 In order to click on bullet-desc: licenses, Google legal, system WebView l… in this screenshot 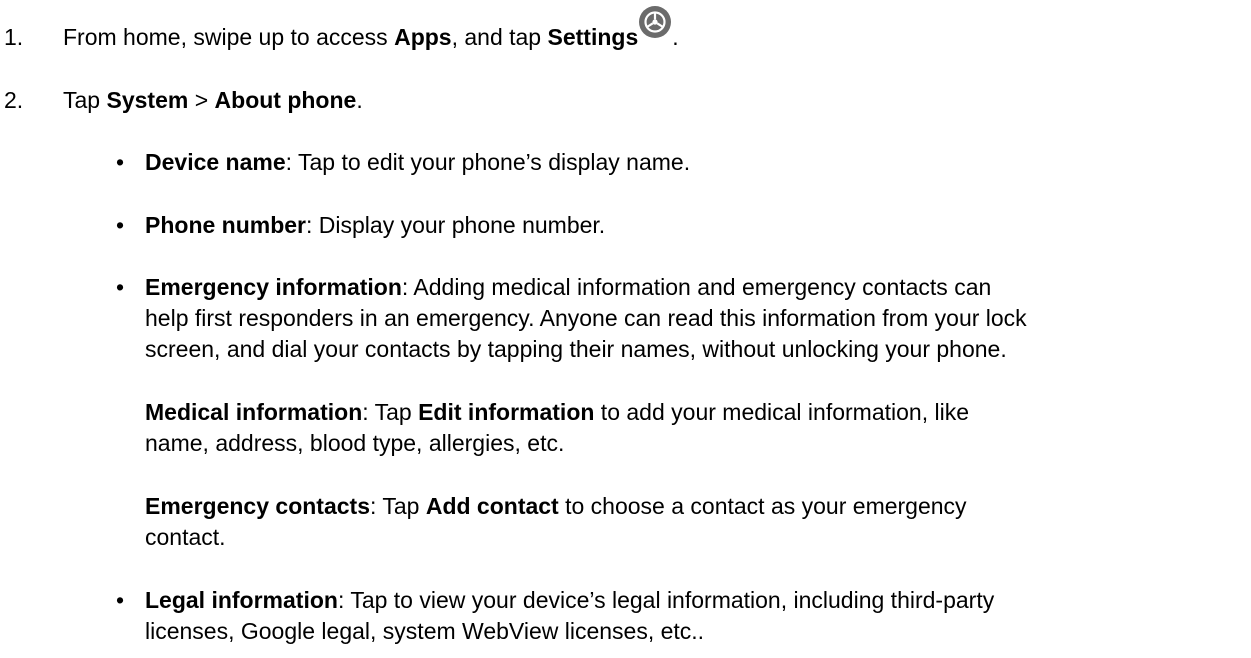, I will do `click(425, 631)`.